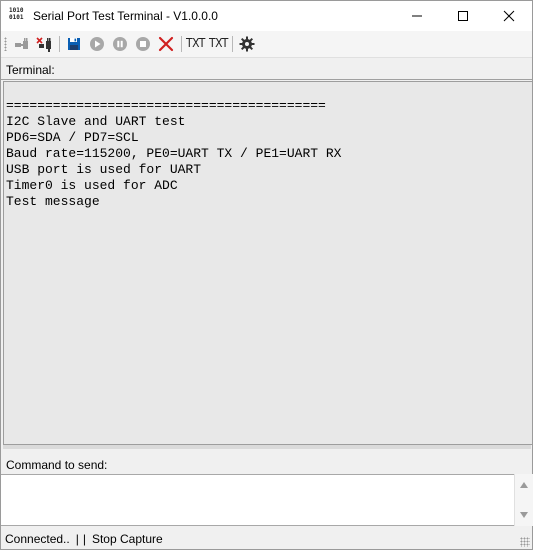 This screenshot has width=533, height=550. What do you see at coordinates (57, 465) in the screenshot?
I see `command-label: Command to send:` at bounding box center [57, 465].